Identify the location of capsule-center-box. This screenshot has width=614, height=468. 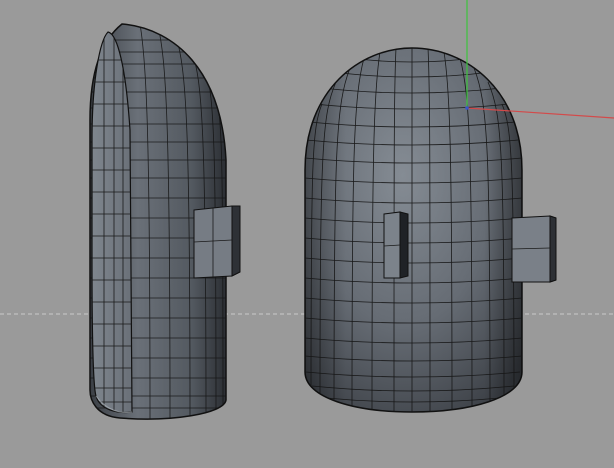
(396, 245).